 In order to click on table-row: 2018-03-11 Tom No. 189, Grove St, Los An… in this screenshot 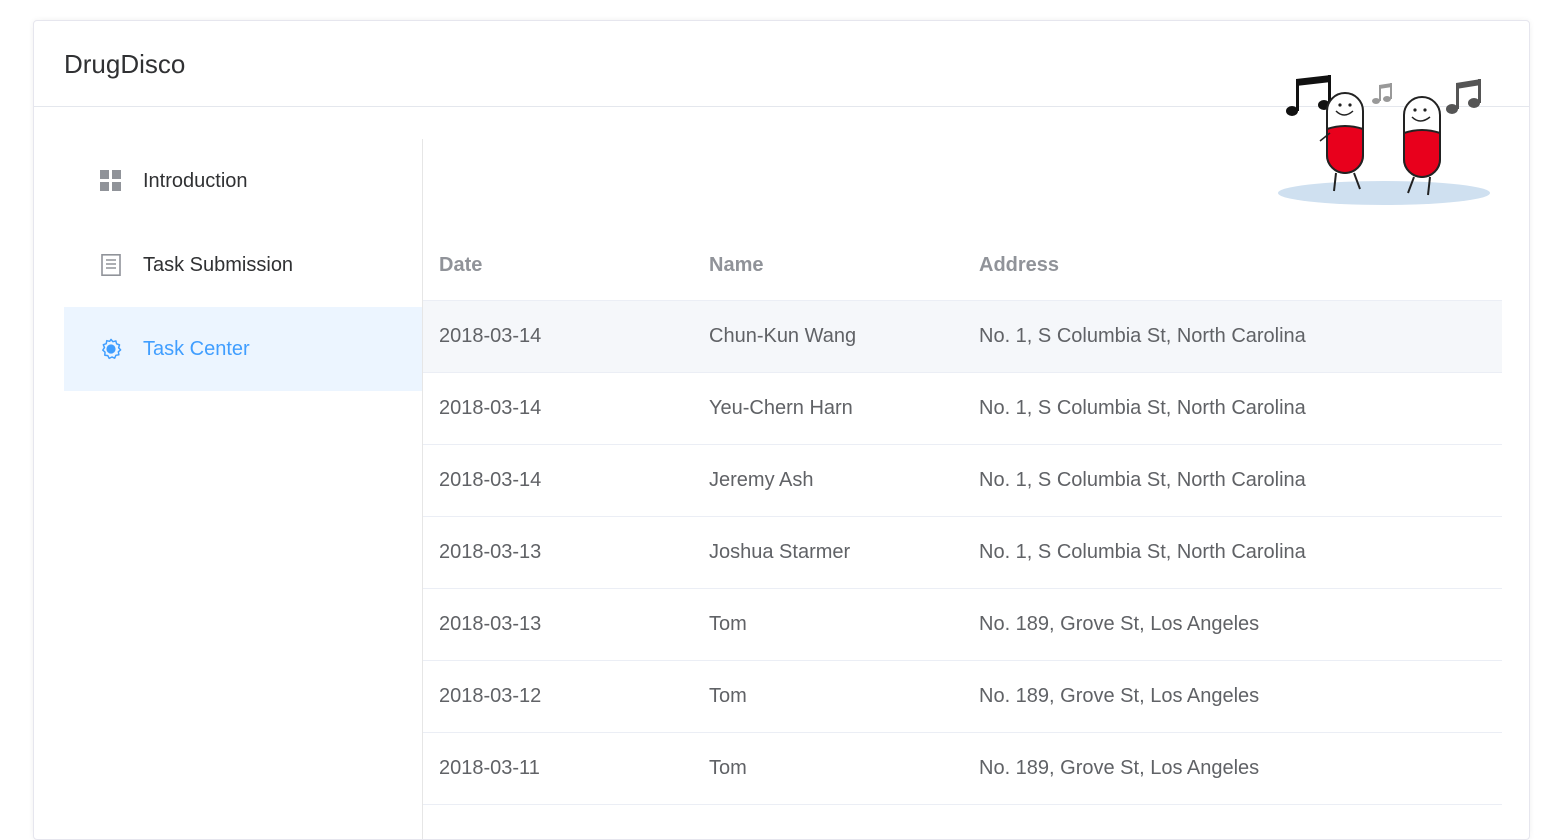, I will do `click(962, 769)`.